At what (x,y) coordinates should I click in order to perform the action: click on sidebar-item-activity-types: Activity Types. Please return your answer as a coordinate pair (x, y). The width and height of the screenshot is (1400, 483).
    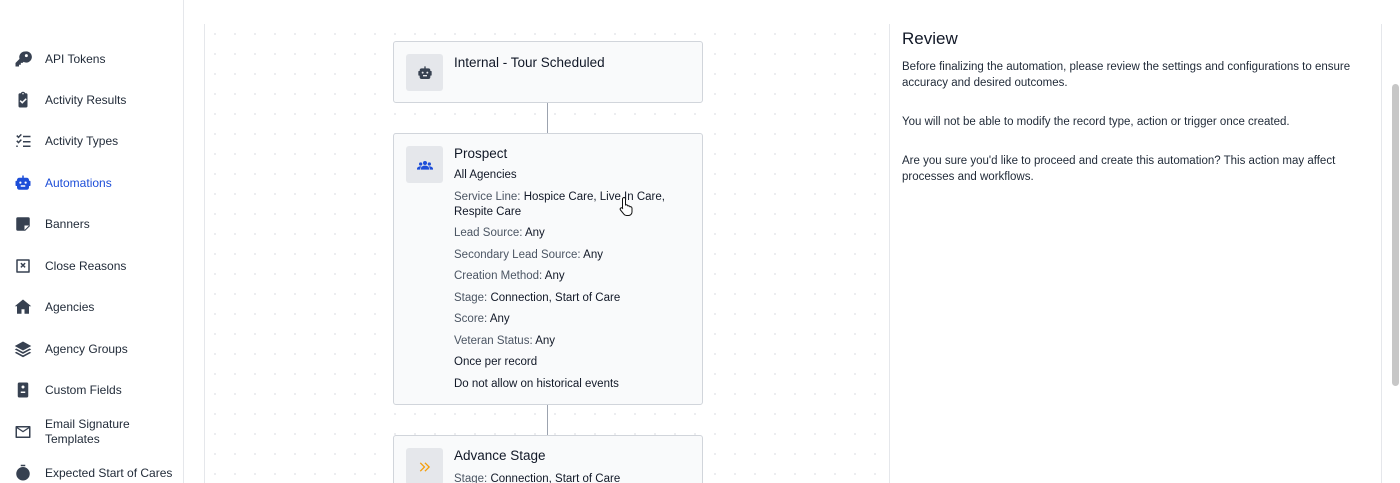
    Looking at the image, I should click on (91, 141).